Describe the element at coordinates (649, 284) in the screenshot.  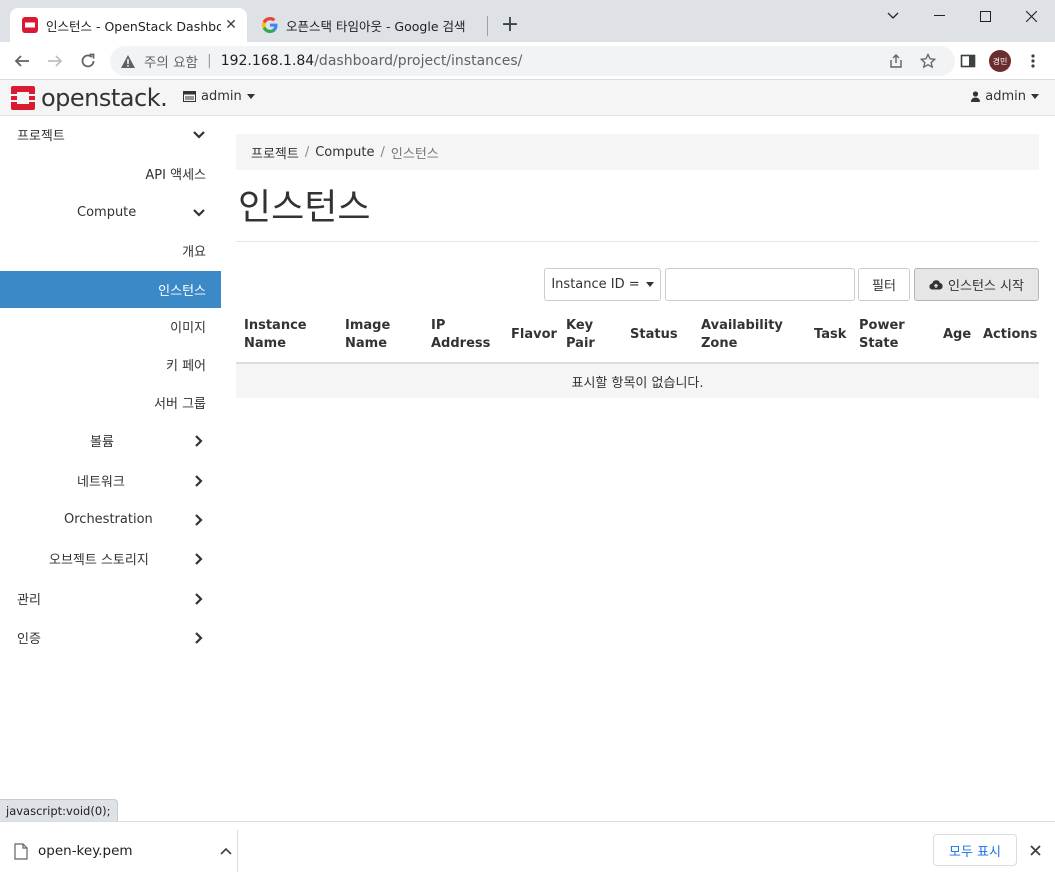
I see `caret-down-icon` at that location.